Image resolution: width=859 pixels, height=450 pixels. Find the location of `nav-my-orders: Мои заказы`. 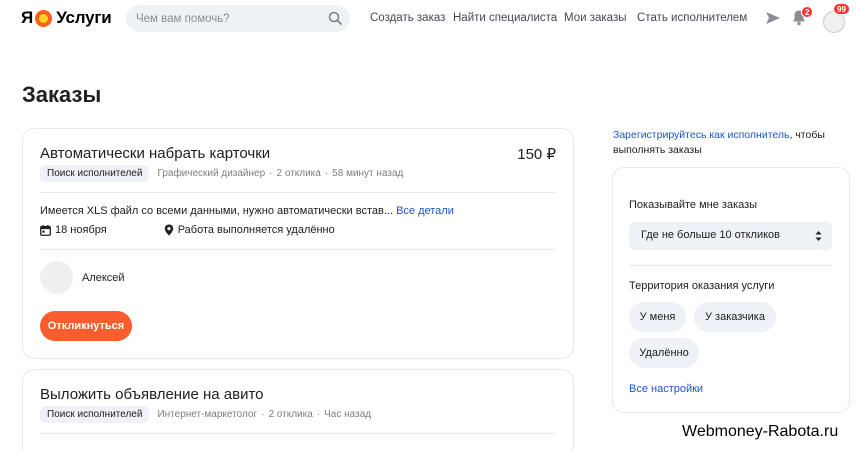

nav-my-orders: Мои заказы is located at coordinates (595, 18).